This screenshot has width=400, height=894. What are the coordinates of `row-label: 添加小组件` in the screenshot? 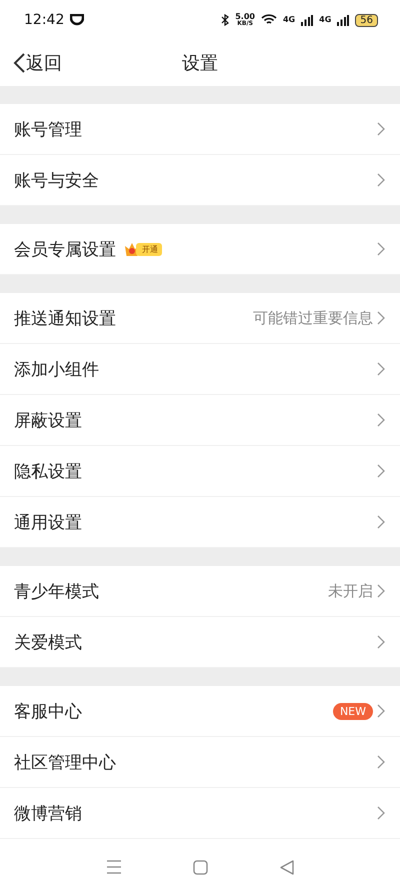 It's located at (56, 369).